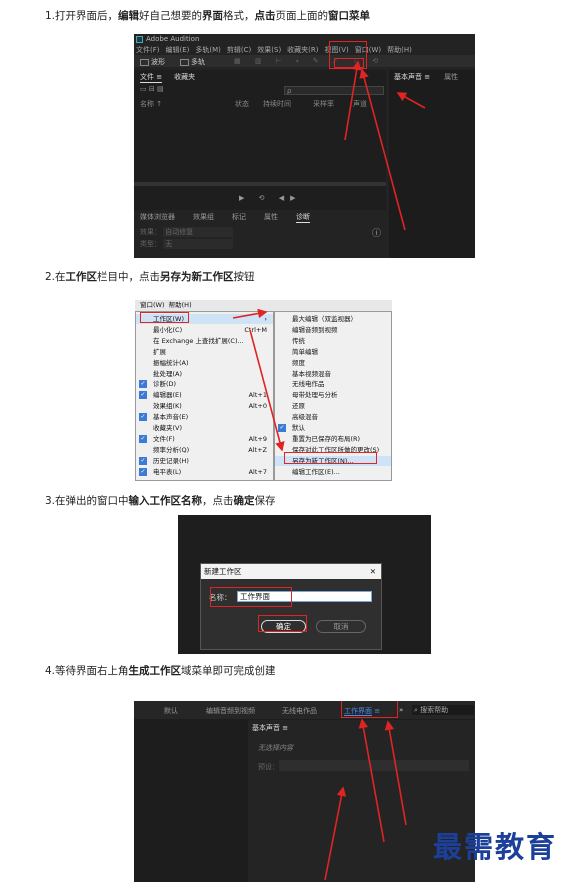 This screenshot has height=882, width=565. Describe the element at coordinates (230, 711) in the screenshot. I see `workspace-tab-edit-audio-video: 编辑音频到视频` at that location.